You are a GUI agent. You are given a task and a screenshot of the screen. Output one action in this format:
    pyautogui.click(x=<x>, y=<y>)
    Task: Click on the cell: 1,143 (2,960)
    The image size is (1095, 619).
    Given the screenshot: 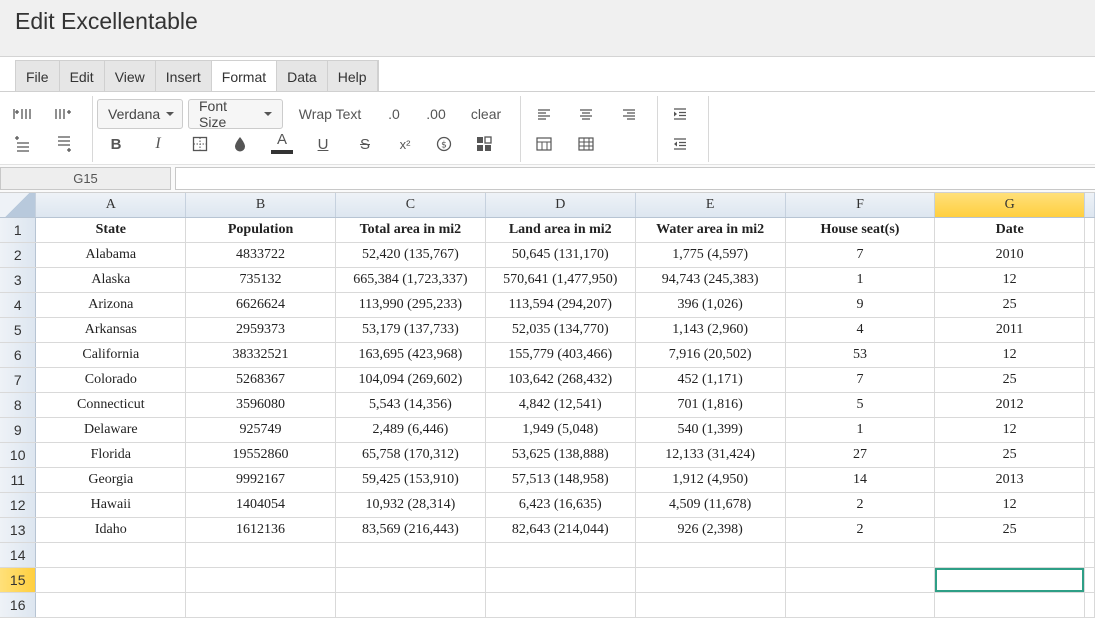 What is the action you would take?
    pyautogui.click(x=710, y=330)
    